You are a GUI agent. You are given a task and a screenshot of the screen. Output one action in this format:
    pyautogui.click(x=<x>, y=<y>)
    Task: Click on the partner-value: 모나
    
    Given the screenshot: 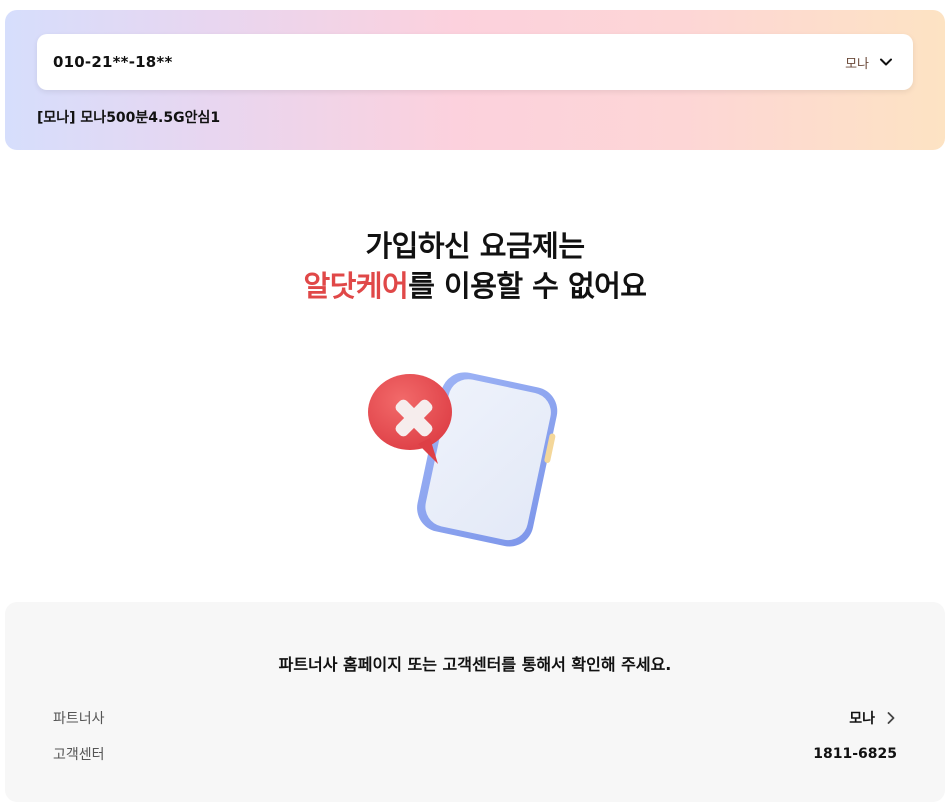 What is the action you would take?
    pyautogui.click(x=862, y=719)
    